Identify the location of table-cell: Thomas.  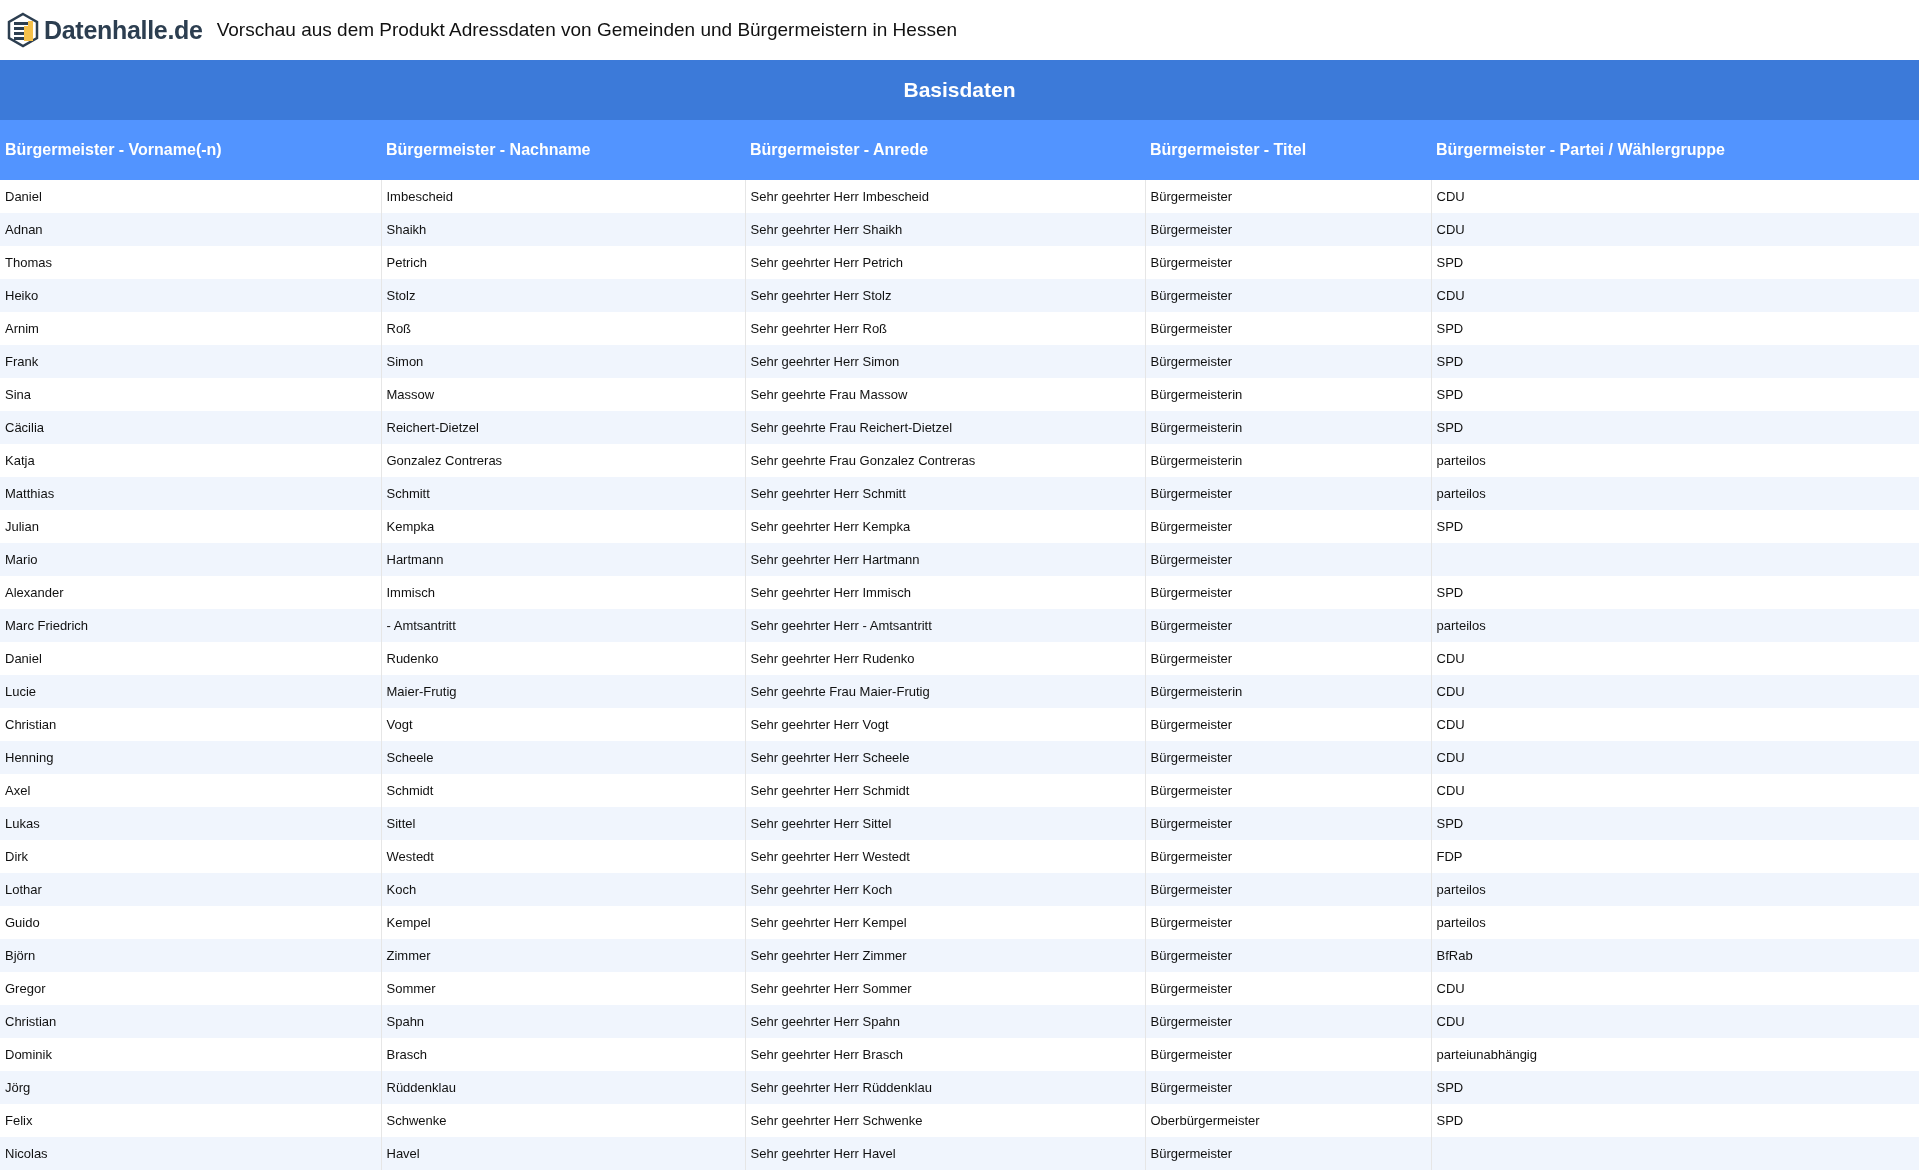
(190, 262).